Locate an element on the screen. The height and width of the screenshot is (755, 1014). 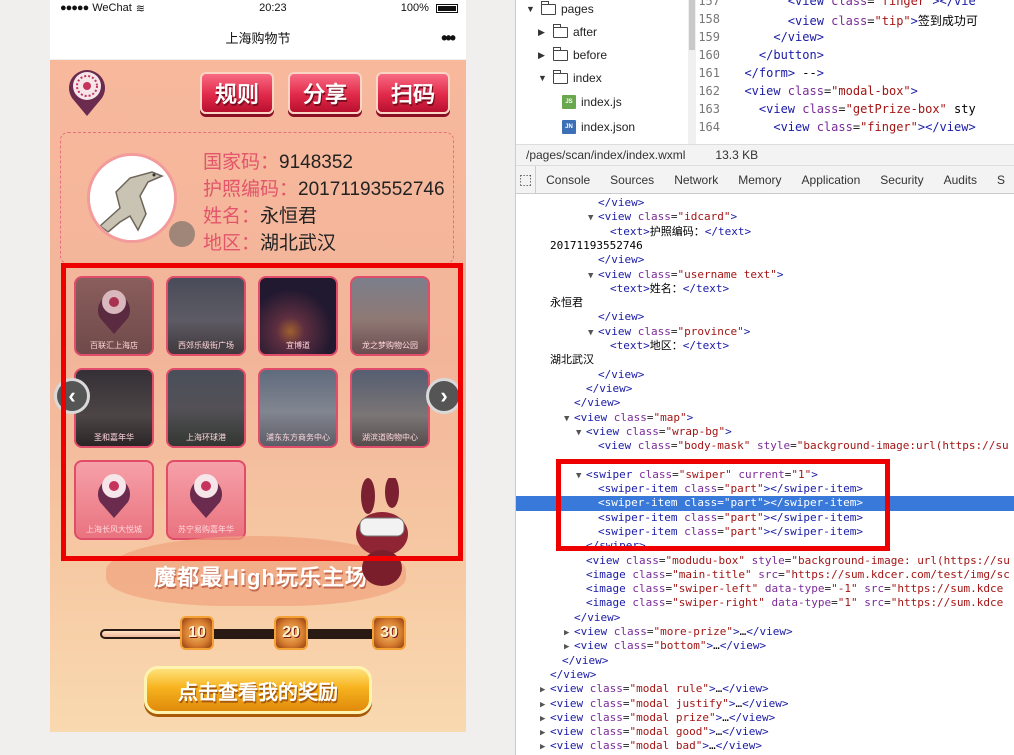
mall-tile: 西郊乐级街广场 is located at coordinates (206, 316).